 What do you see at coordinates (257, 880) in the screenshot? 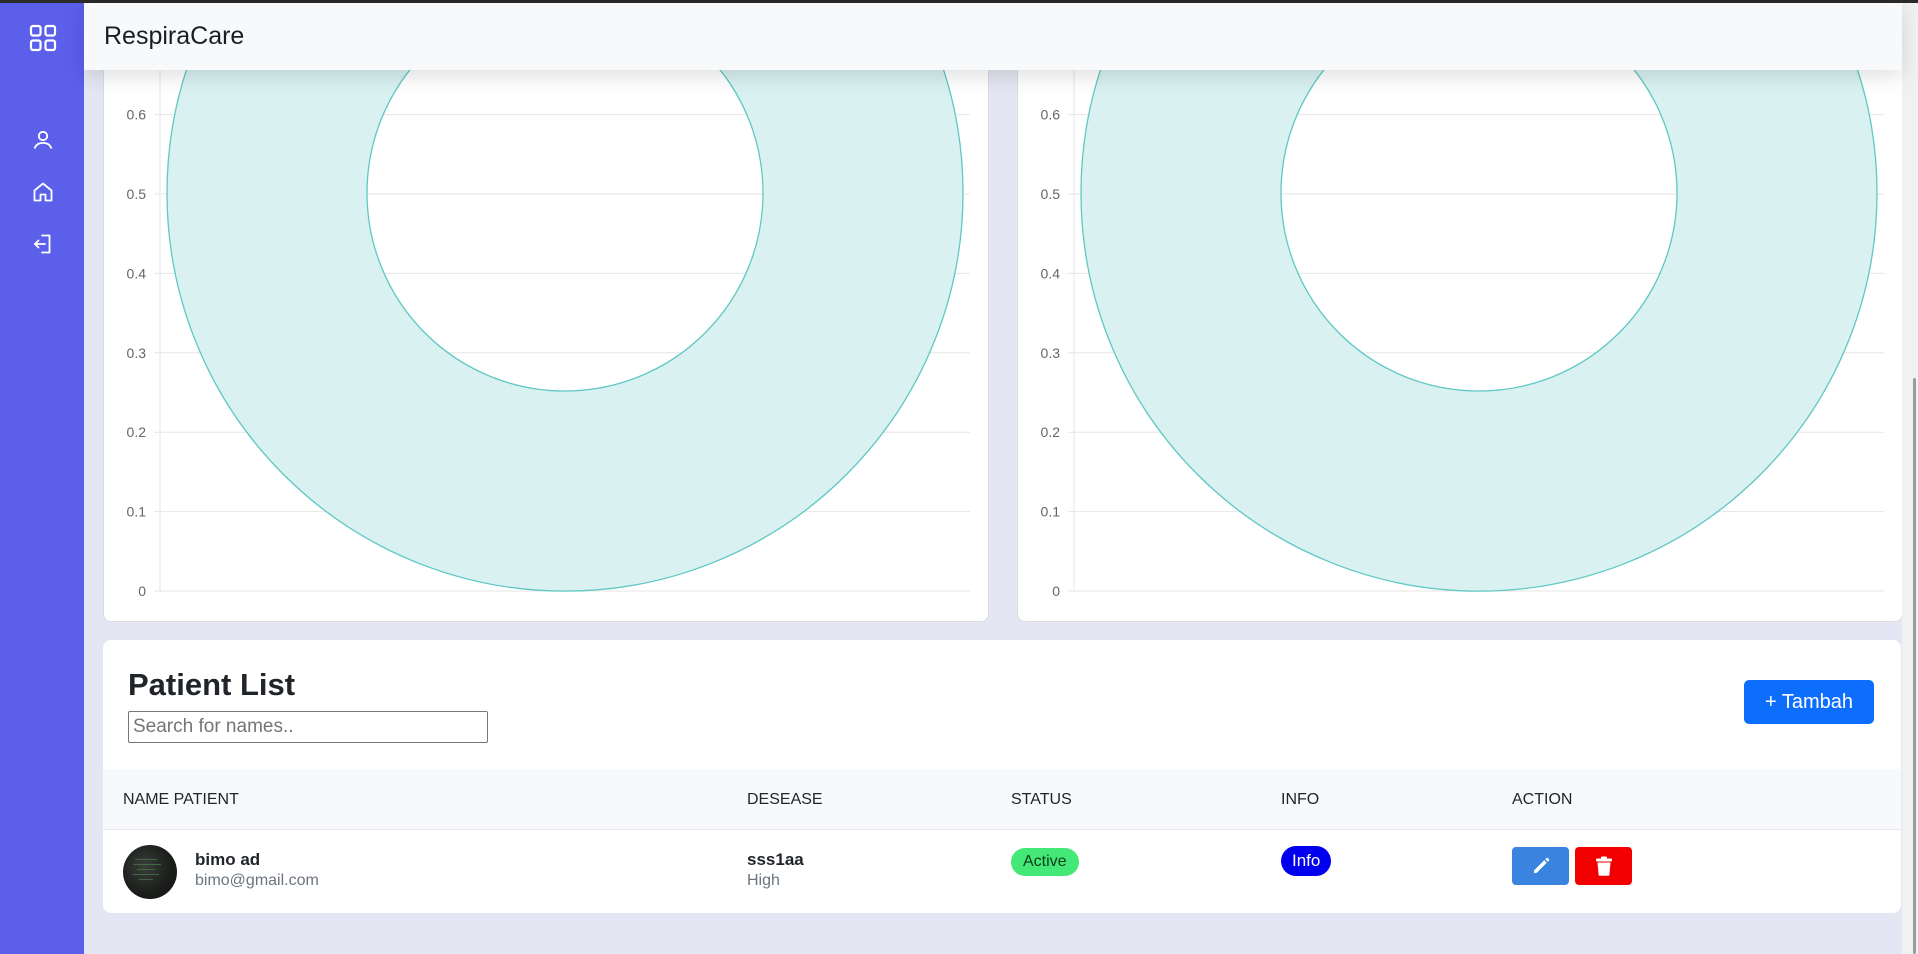
I see `patient-email: bimo@gmail.com` at bounding box center [257, 880].